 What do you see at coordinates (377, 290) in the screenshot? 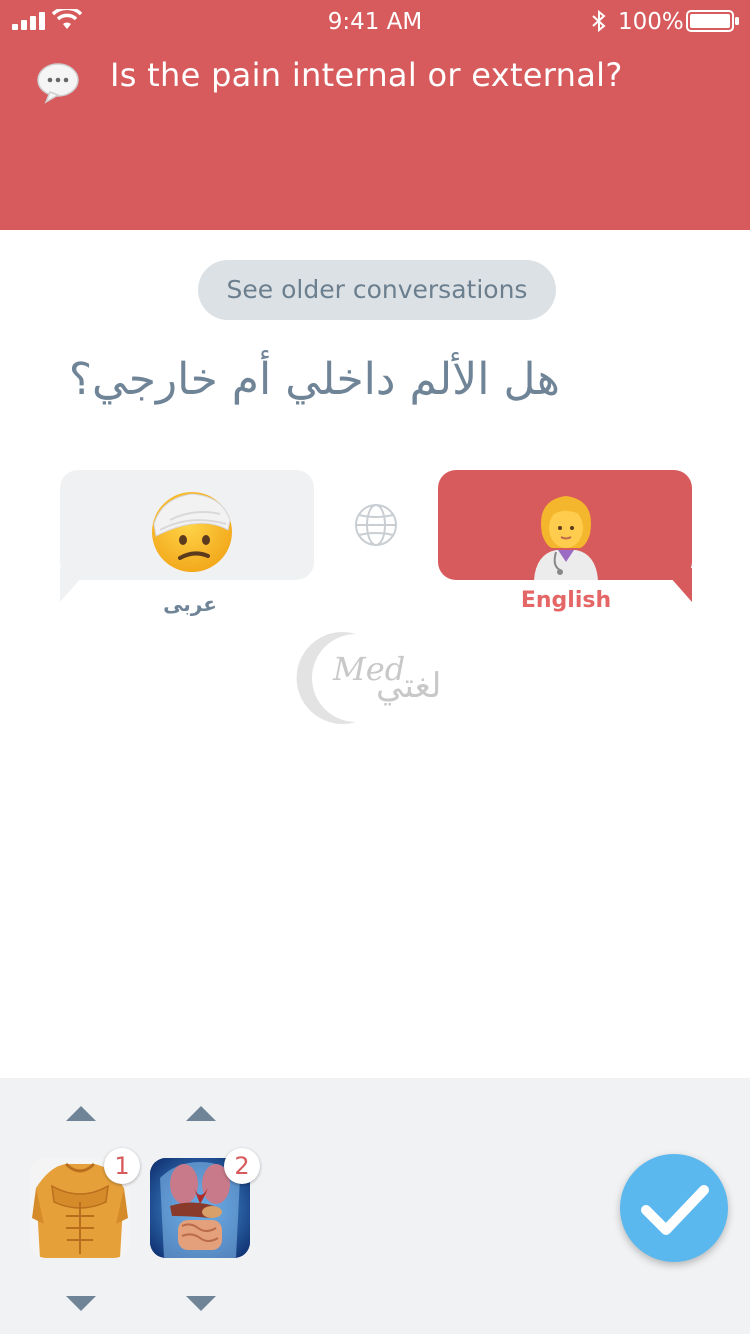
I see `see-older-conversations-button: See older conversations` at bounding box center [377, 290].